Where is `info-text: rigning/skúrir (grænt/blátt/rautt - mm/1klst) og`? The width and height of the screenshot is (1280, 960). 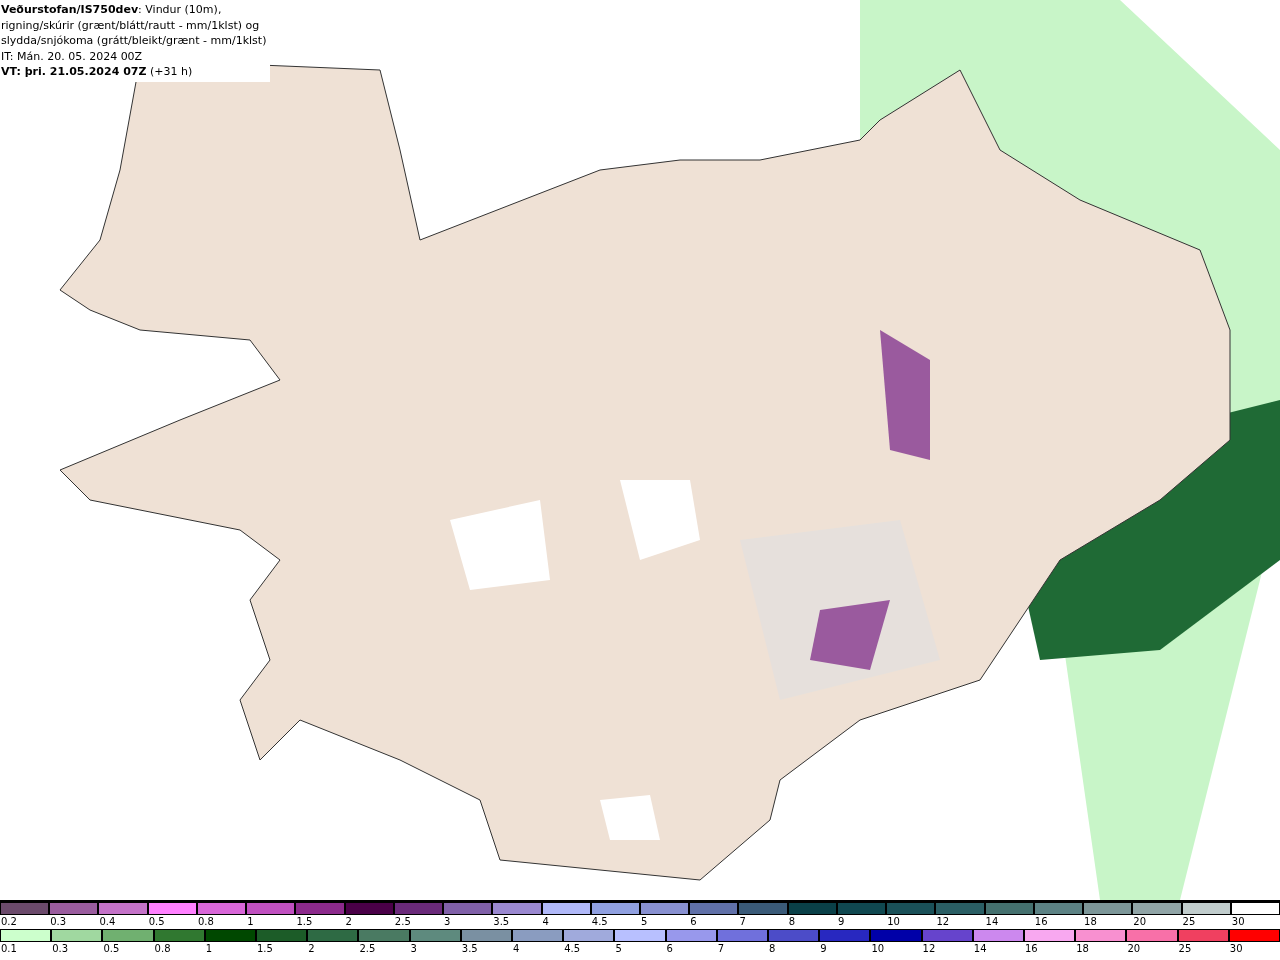
info-text: rigning/skúrir (grænt/blátt/rautt - mm/1klst) og is located at coordinates (131, 25).